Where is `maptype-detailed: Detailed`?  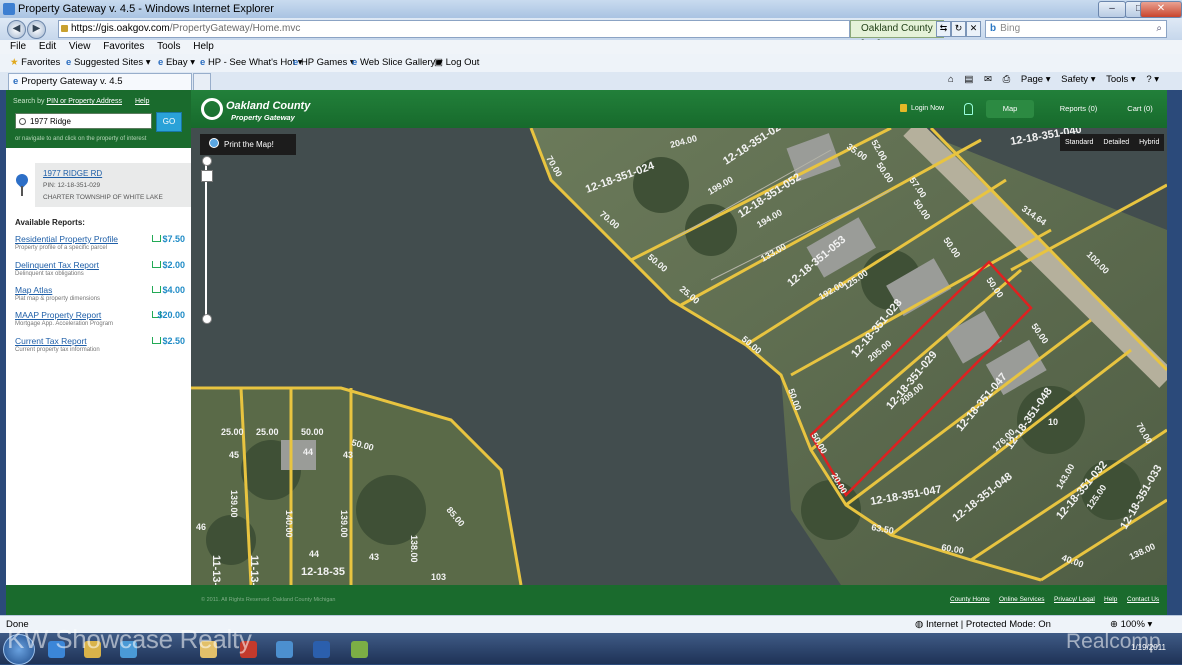
maptype-detailed: Detailed is located at coordinates (1116, 142).